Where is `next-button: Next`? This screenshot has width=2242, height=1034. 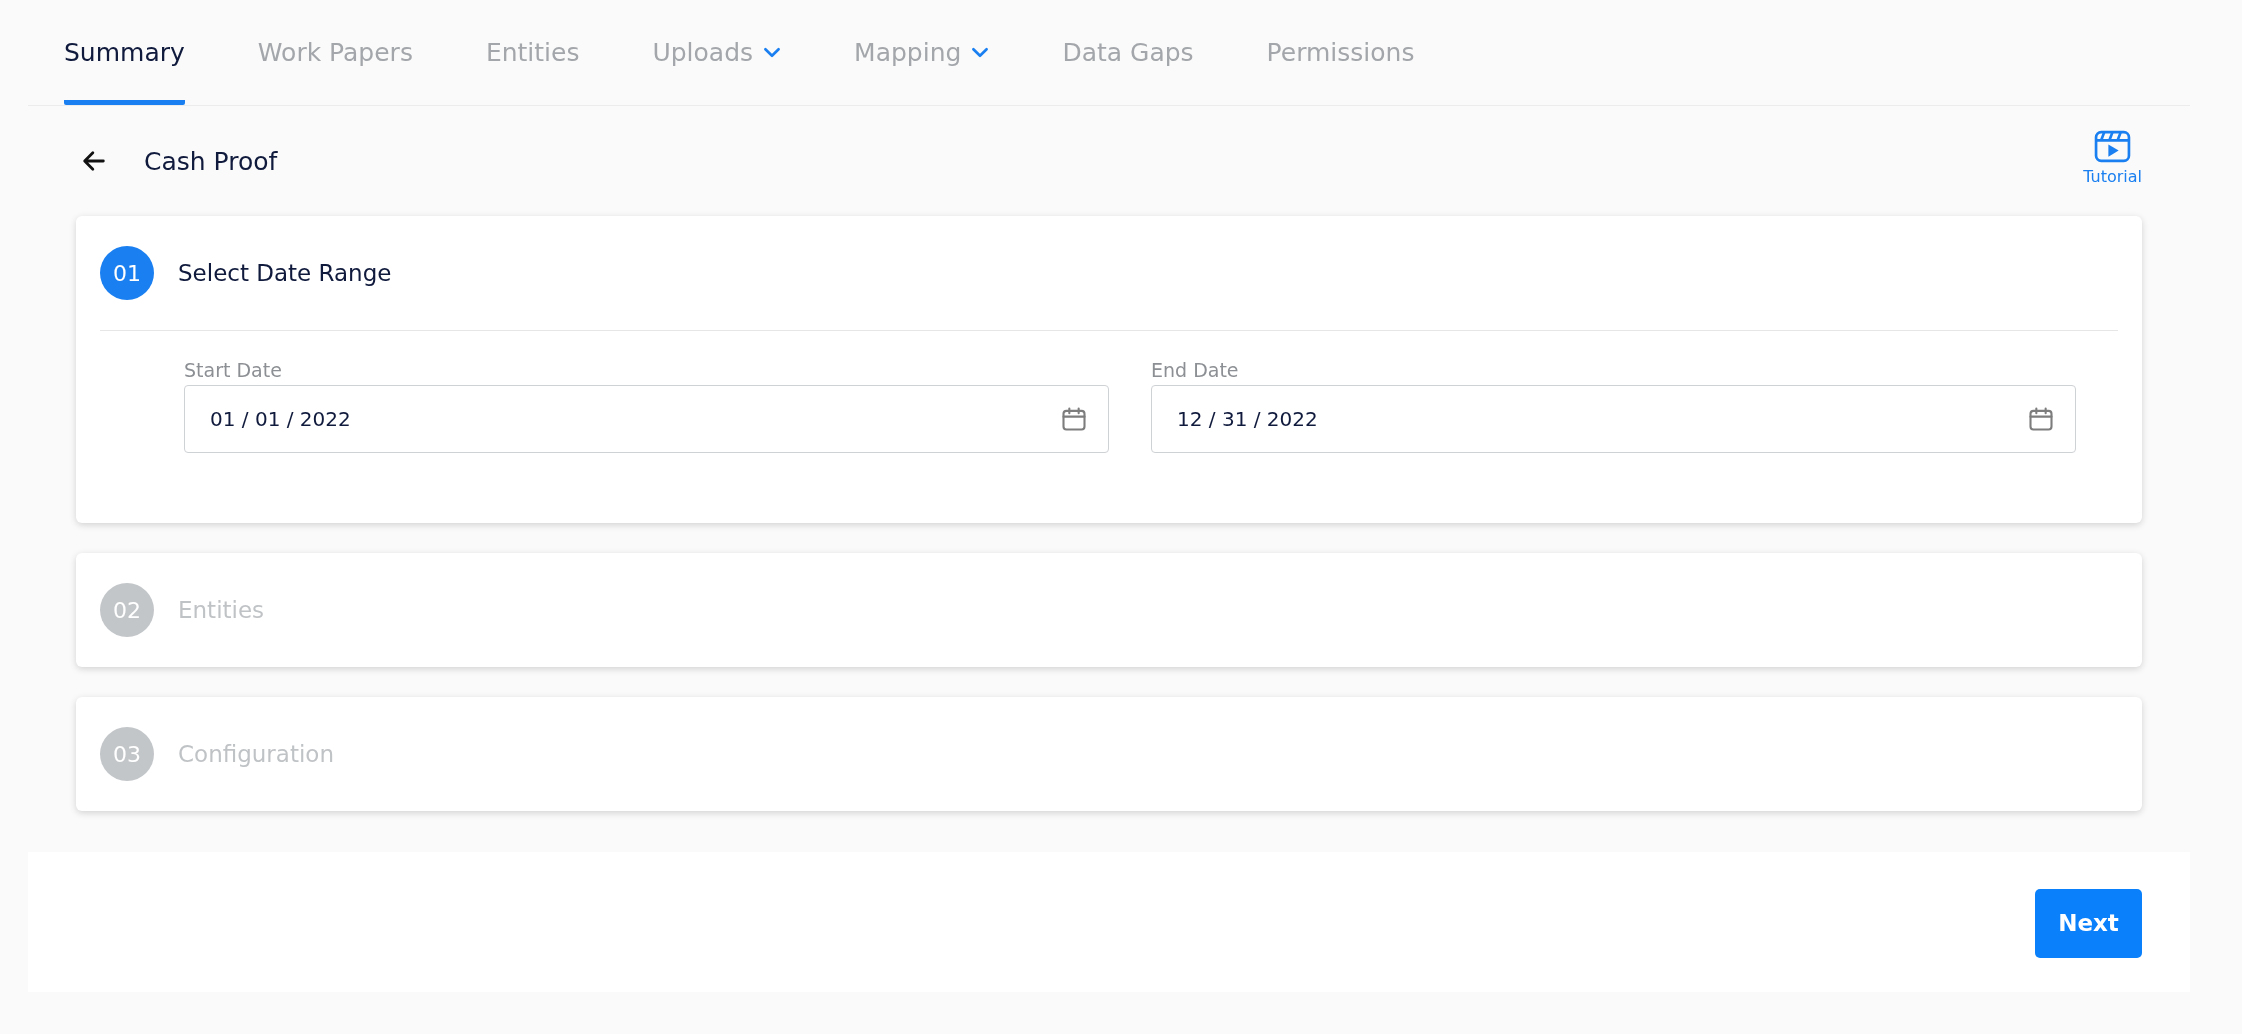 next-button: Next is located at coordinates (2088, 923).